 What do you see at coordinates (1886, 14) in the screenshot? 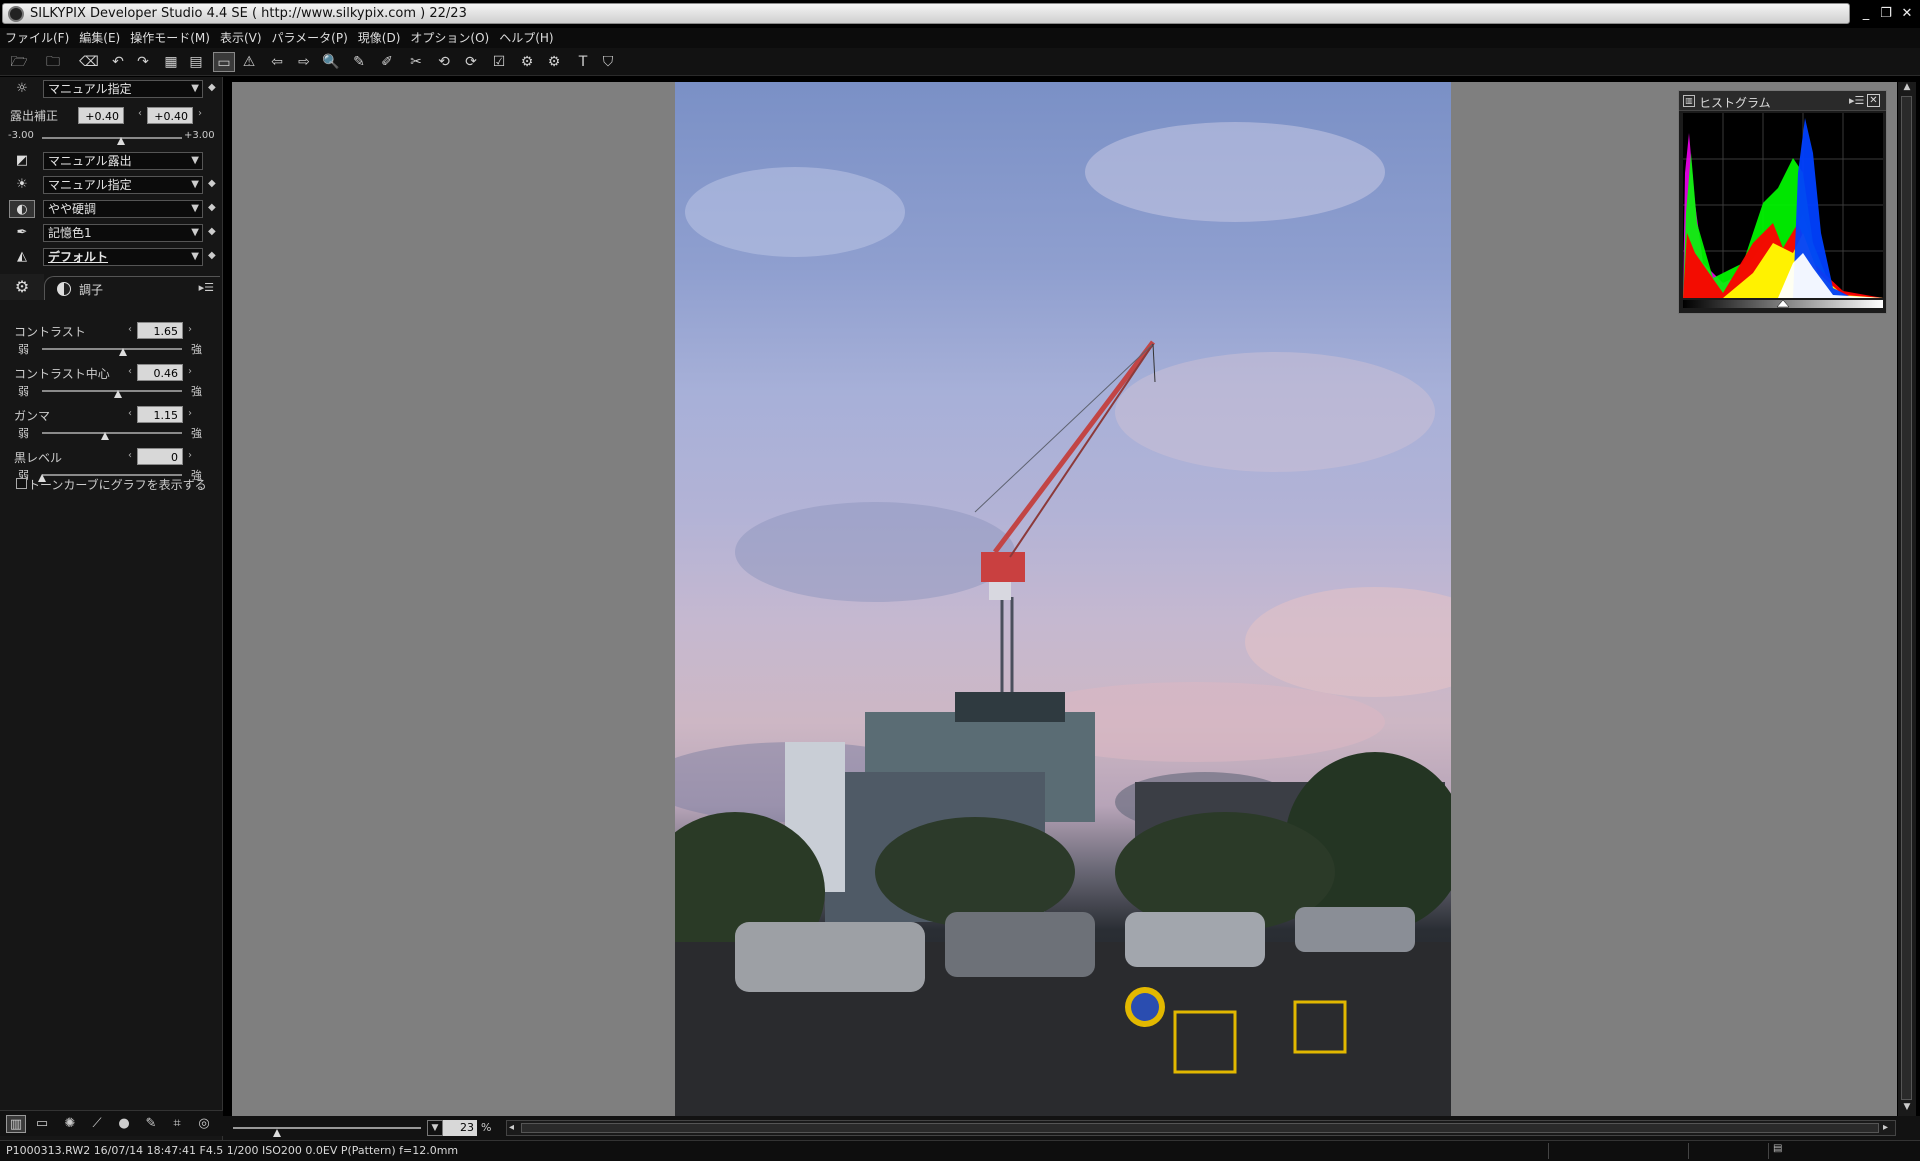
I see `restore-button: ❐` at bounding box center [1886, 14].